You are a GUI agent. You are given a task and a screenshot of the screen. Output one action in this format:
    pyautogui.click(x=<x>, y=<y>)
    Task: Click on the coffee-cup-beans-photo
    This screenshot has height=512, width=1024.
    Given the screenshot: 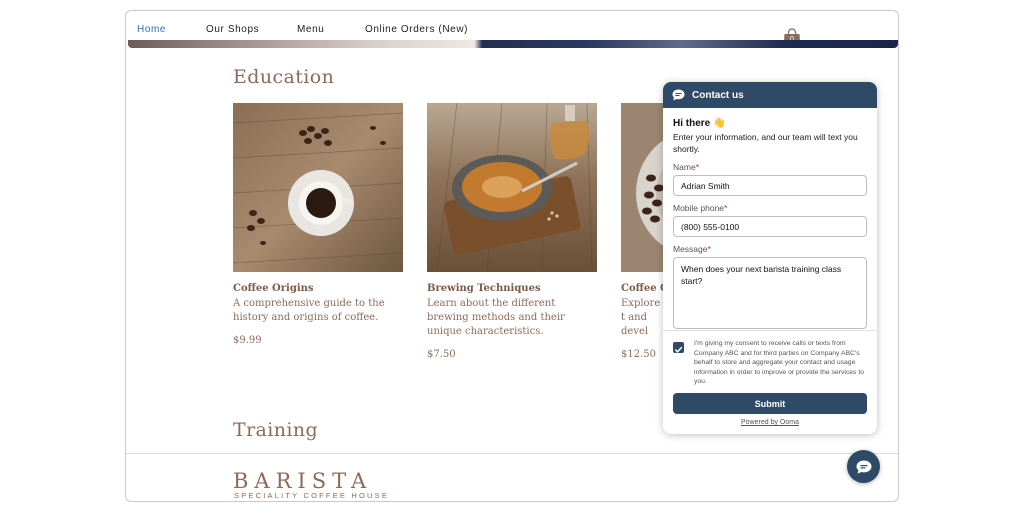 What is the action you would take?
    pyautogui.click(x=318, y=187)
    